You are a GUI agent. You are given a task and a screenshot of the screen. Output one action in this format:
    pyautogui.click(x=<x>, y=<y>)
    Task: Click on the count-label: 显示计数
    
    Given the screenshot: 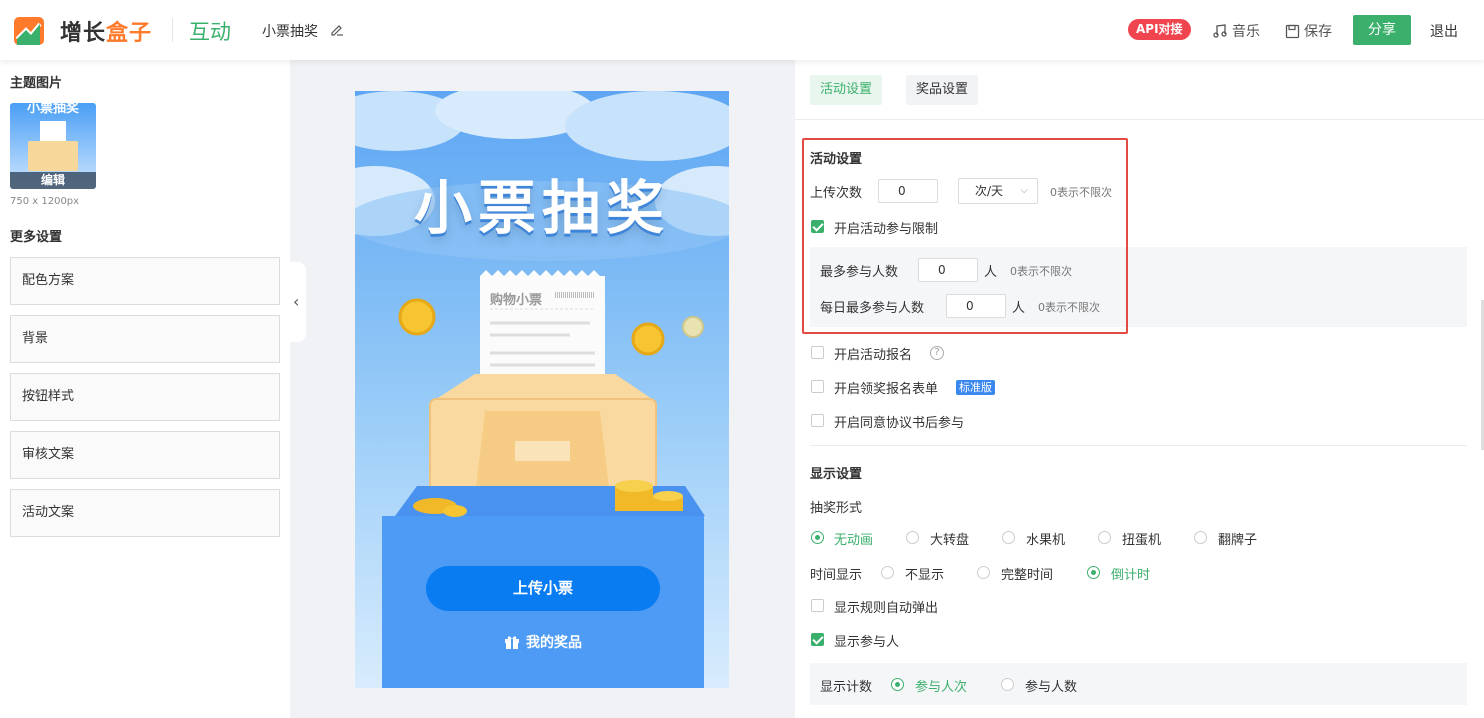 What is the action you would take?
    pyautogui.click(x=846, y=687)
    